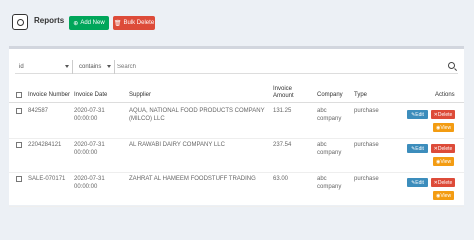 Image resolution: width=474 pixels, height=240 pixels. Describe the element at coordinates (19, 95) in the screenshot. I see `select-all-checkbox` at that location.